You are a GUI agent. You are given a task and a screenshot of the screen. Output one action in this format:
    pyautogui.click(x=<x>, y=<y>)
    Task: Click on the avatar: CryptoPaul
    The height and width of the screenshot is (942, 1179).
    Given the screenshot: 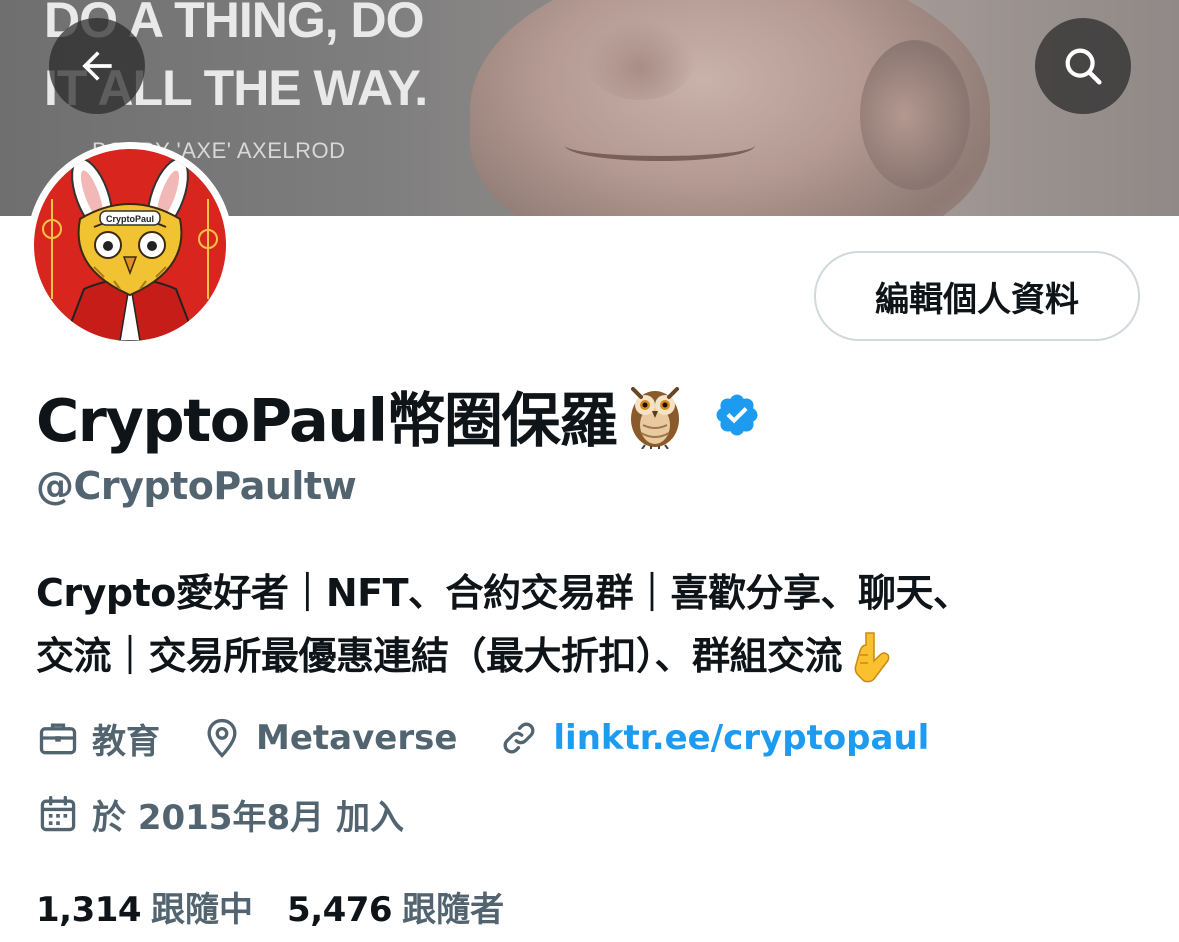 What is the action you would take?
    pyautogui.click(x=130, y=245)
    